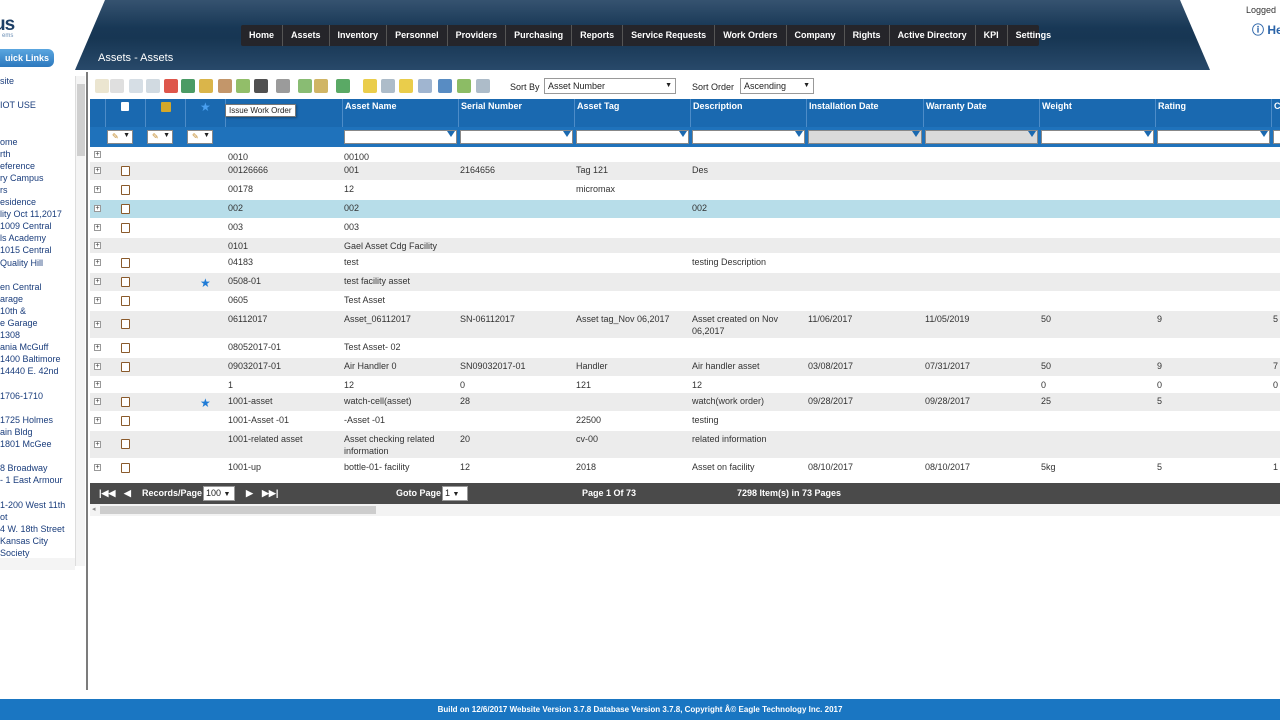 The height and width of the screenshot is (720, 1280). What do you see at coordinates (23, 238) in the screenshot?
I see `tree-item: ls Academy` at bounding box center [23, 238].